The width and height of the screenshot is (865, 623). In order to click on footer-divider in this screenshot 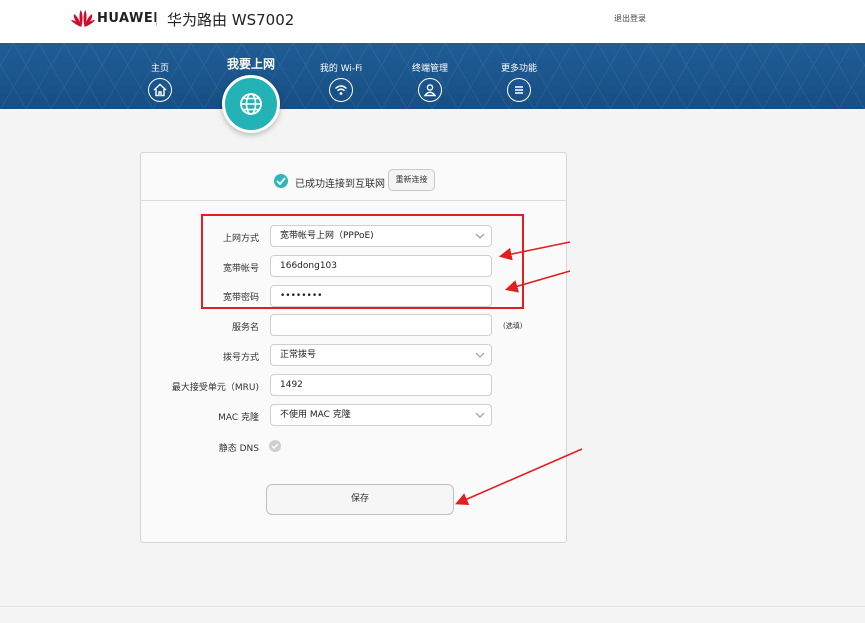, I will do `click(432, 606)`.